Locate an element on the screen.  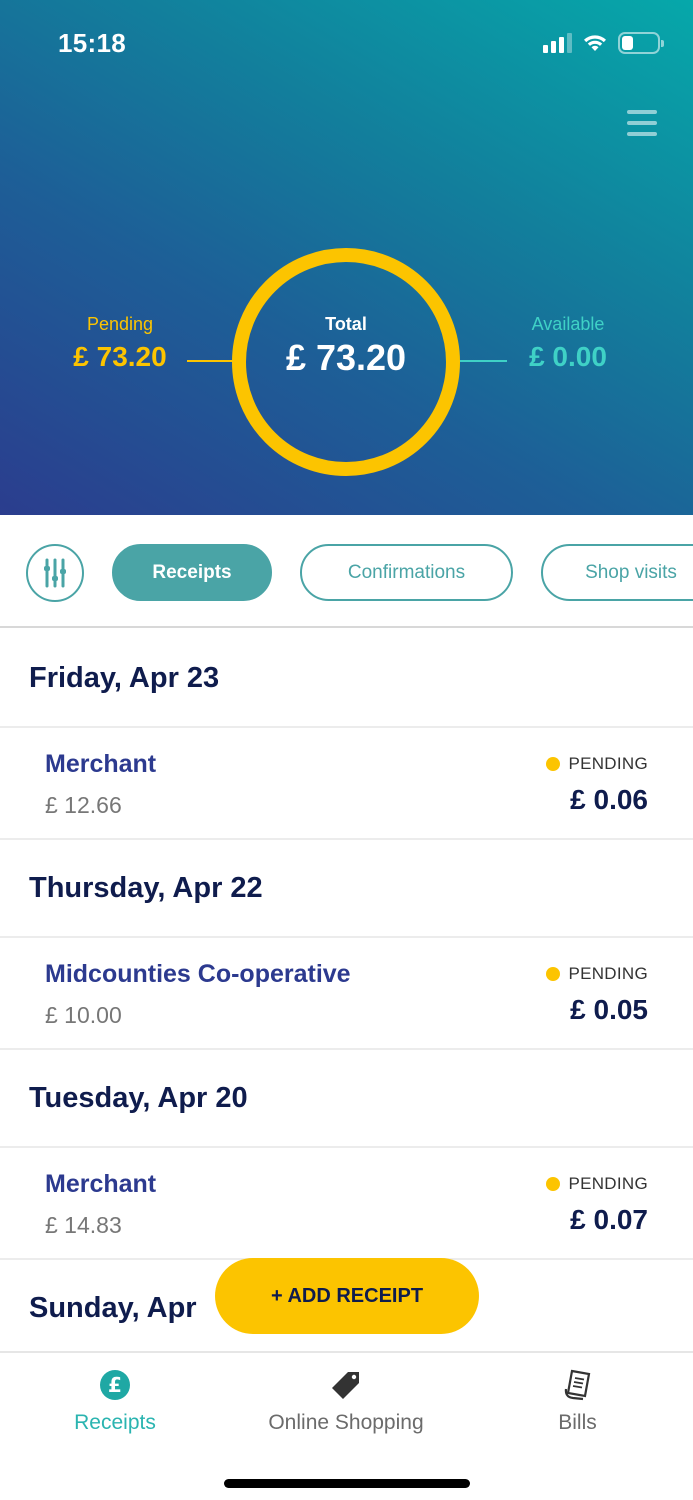
price-tag-icon is located at coordinates (345, 1385).